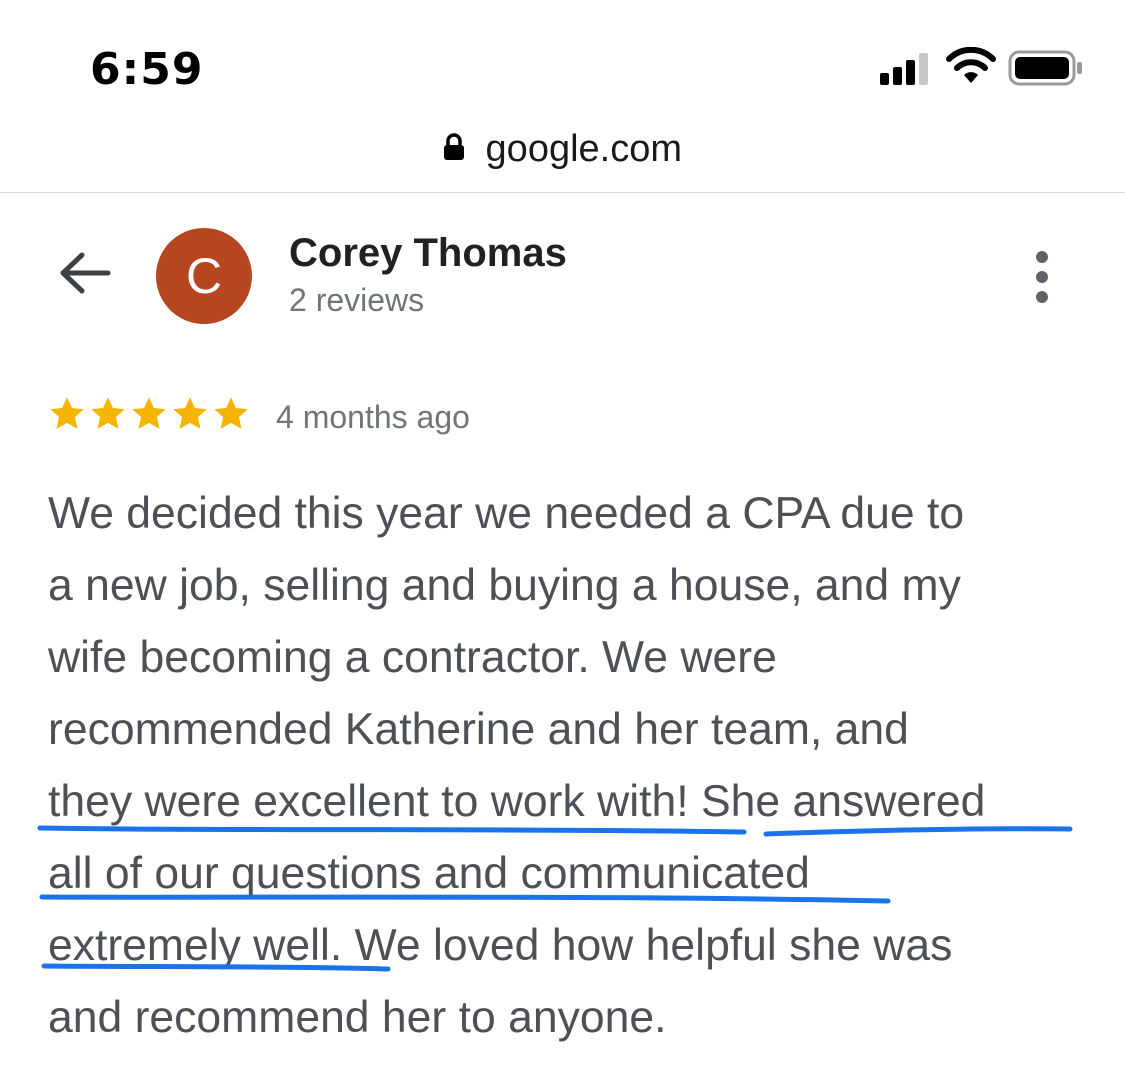  I want to click on status-bar: 6:59, so click(562, 60).